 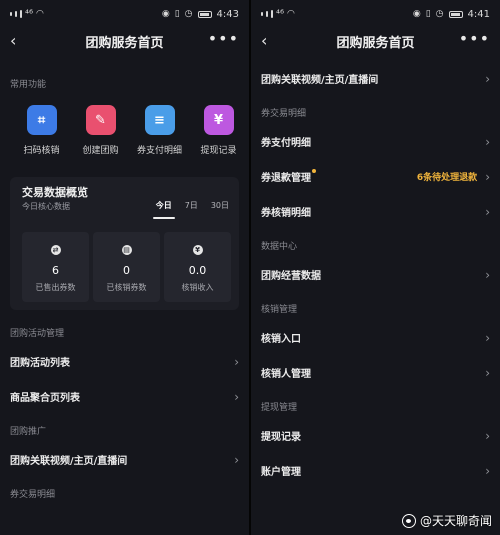 What do you see at coordinates (45, 398) in the screenshot?
I see `row-label: 商品聚合页列表` at bounding box center [45, 398].